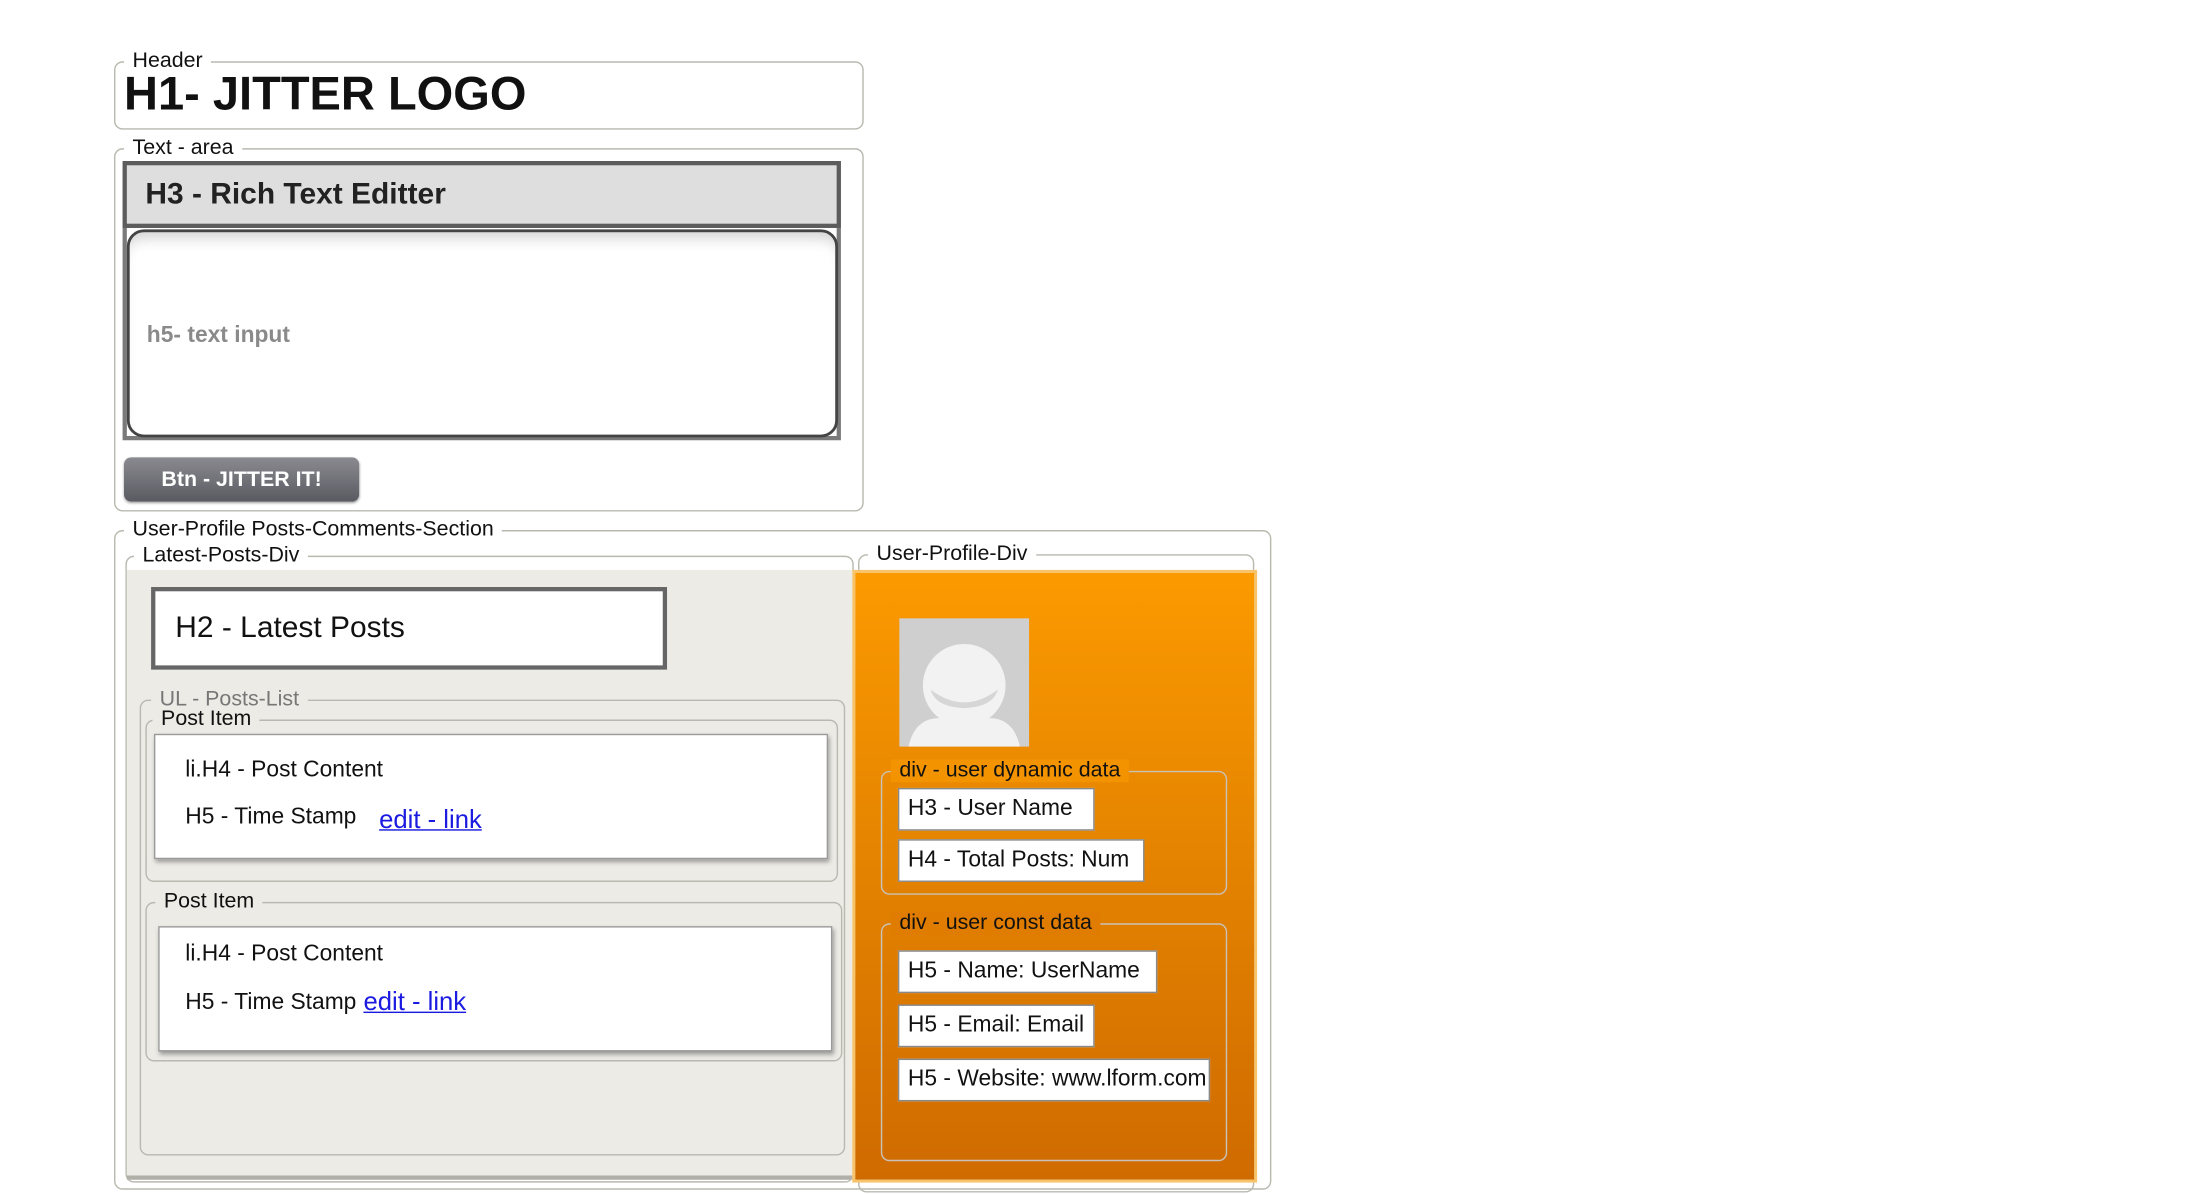 Image resolution: width=2212 pixels, height=1194 pixels. Describe the element at coordinates (242, 479) in the screenshot. I see `jitter-it-button: Btn - JITTER IT!` at that location.